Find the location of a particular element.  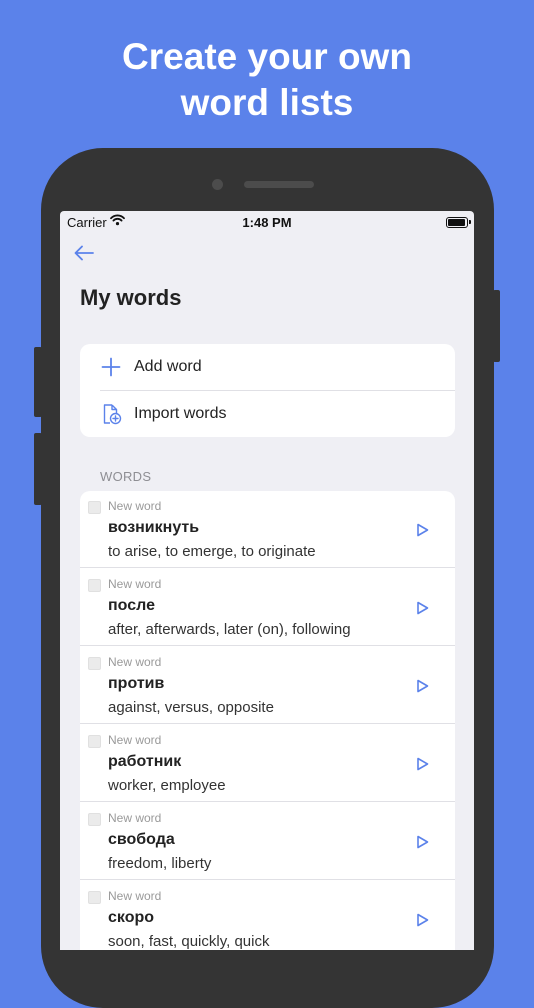

page-title: My words is located at coordinates (131, 297).